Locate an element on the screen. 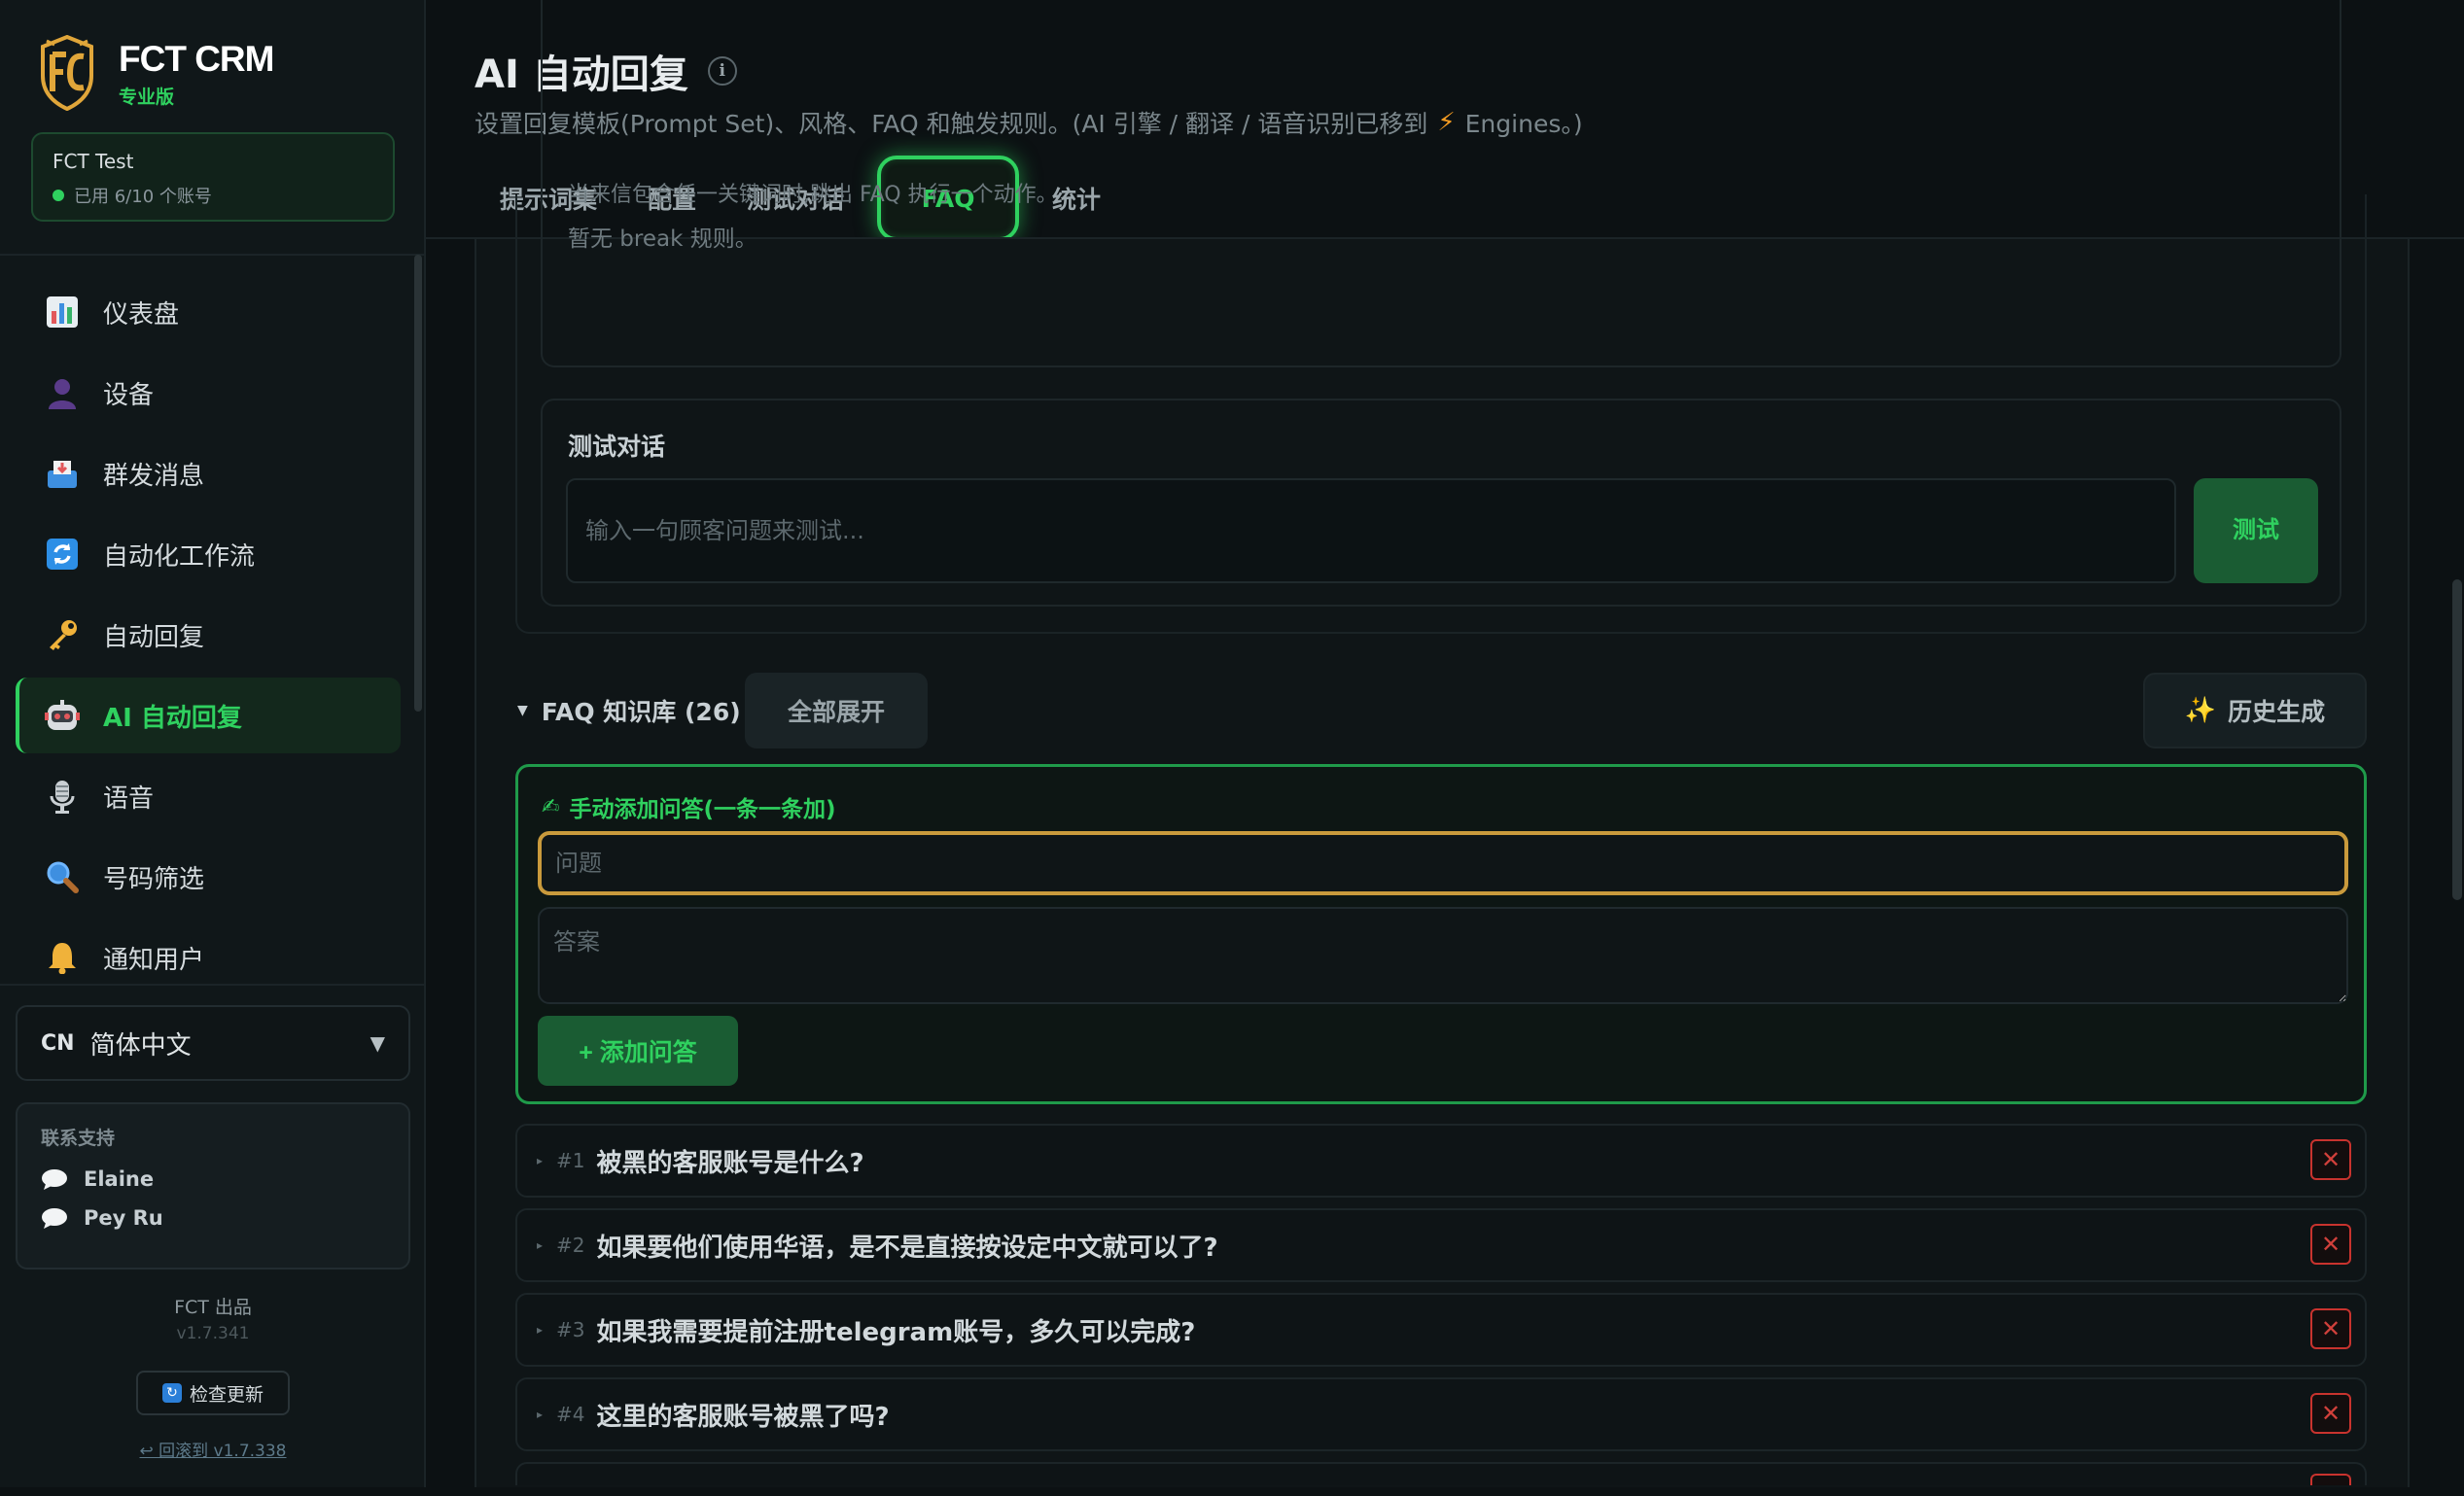 This screenshot has height=1496, width=2464. bar-chart-icon is located at coordinates (62, 312).